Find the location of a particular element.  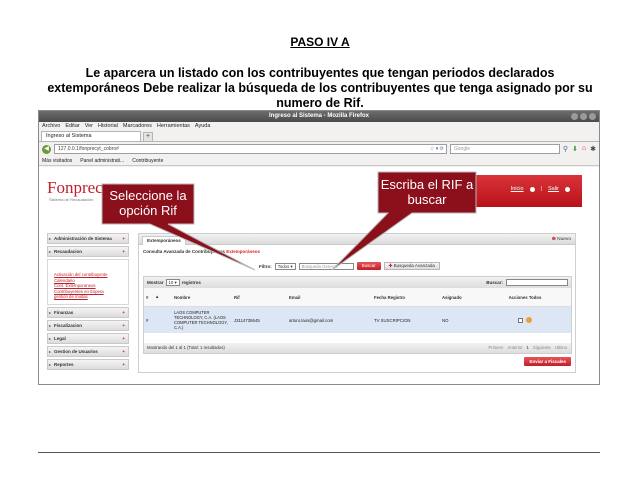

callout-overlay is located at coordinates (289, 221).